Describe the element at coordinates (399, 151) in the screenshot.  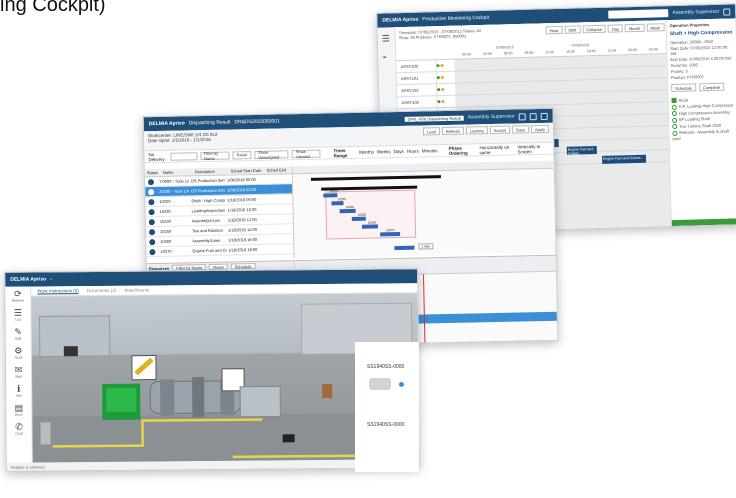
I see `range-days: Days` at that location.